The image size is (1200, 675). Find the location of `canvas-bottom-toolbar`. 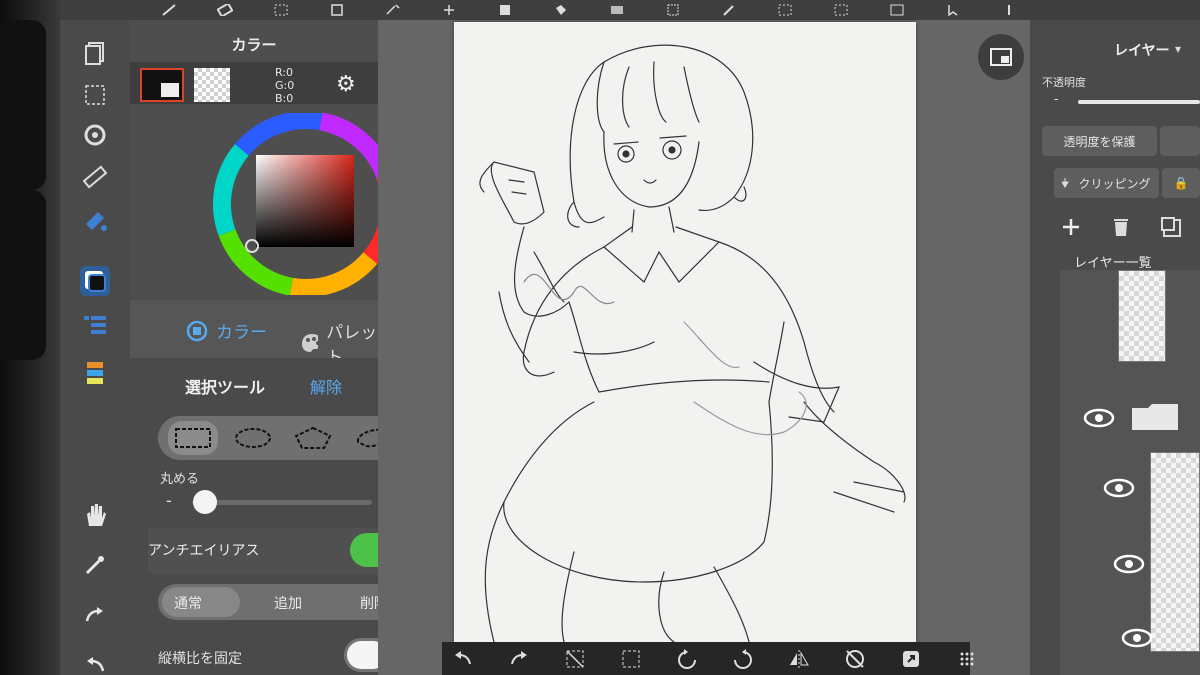

canvas-bottom-toolbar is located at coordinates (708, 658).